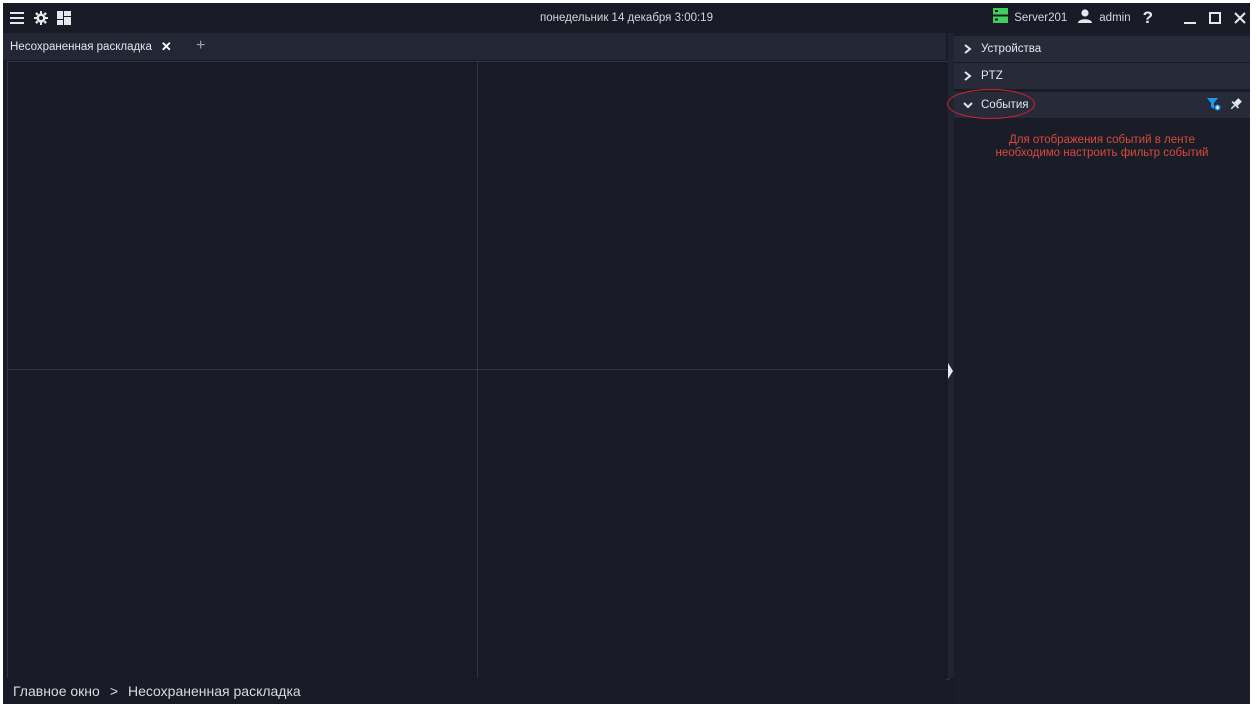 The image size is (1257, 704). I want to click on window-controls, so click(1212, 18).